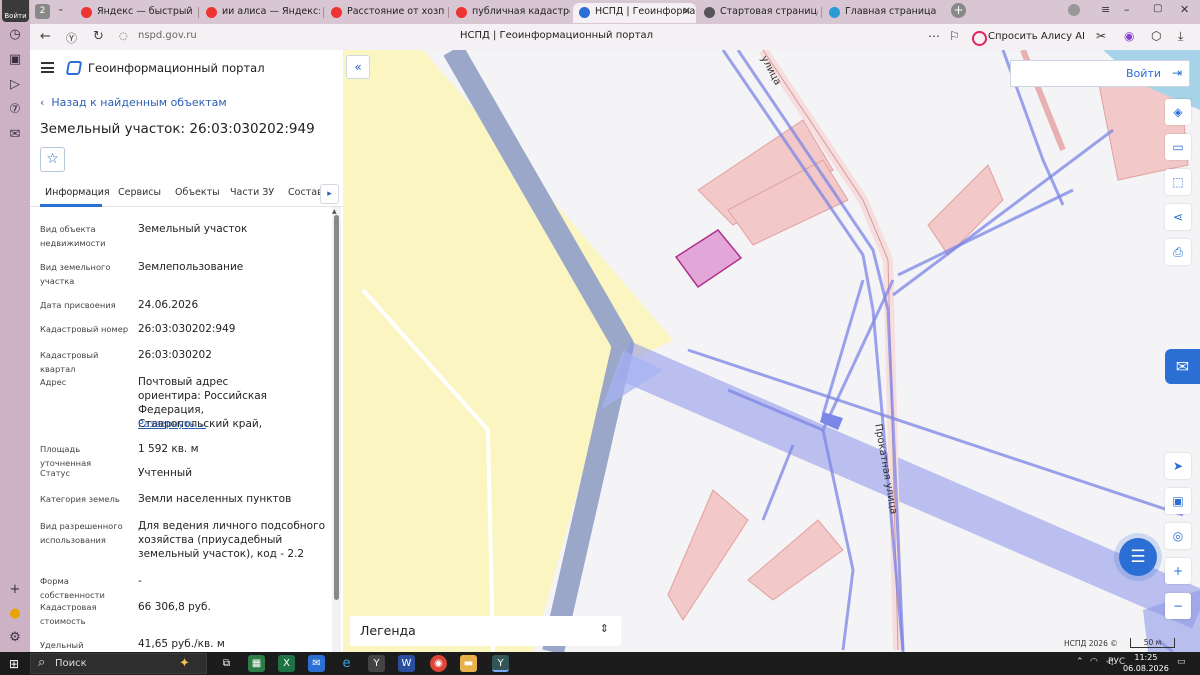 The height and width of the screenshot is (675, 1200). I want to click on minimize-icon: –, so click(1127, 9).